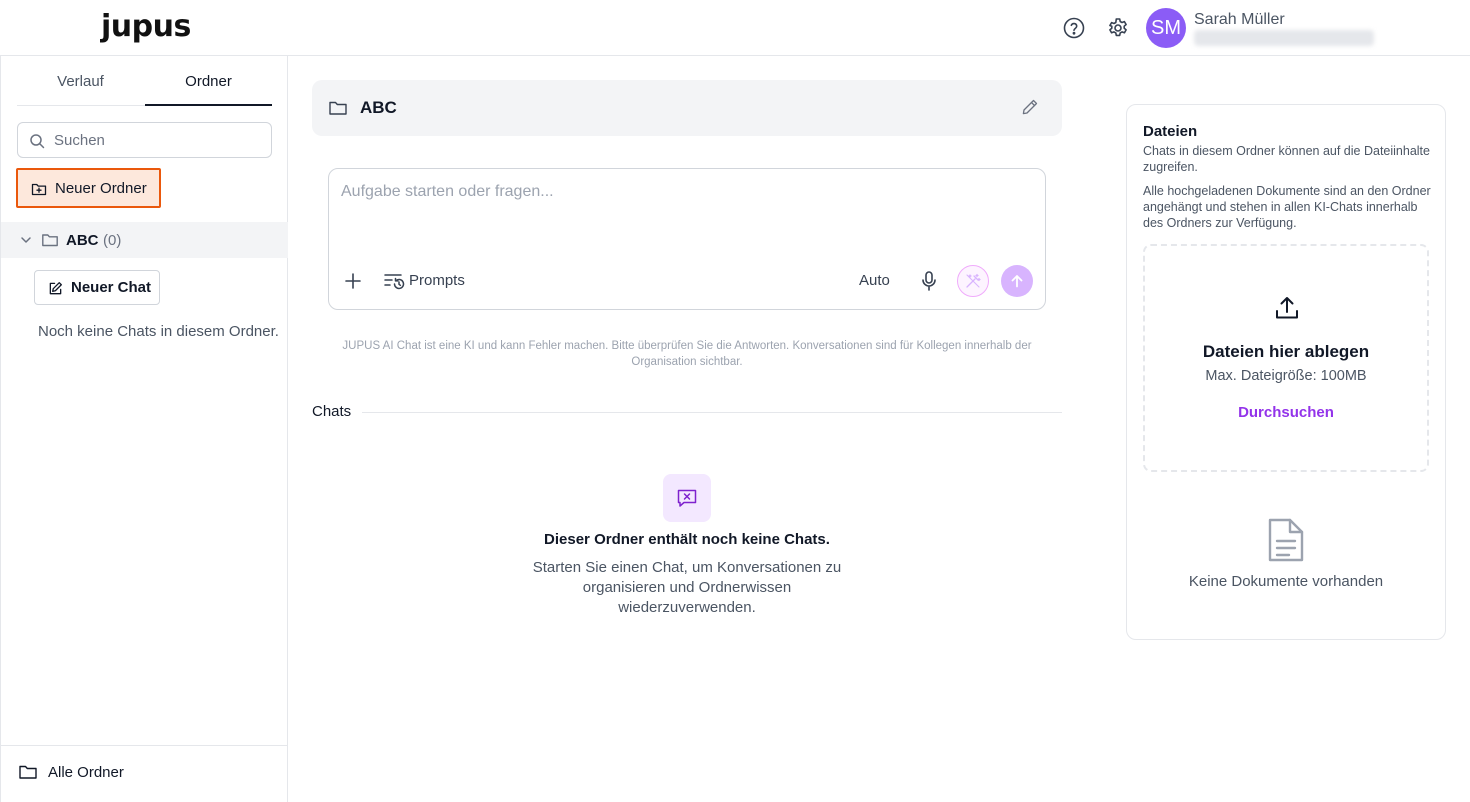 The height and width of the screenshot is (802, 1470). Describe the element at coordinates (332, 411) in the screenshot. I see `chats-section-heading: Chats` at that location.